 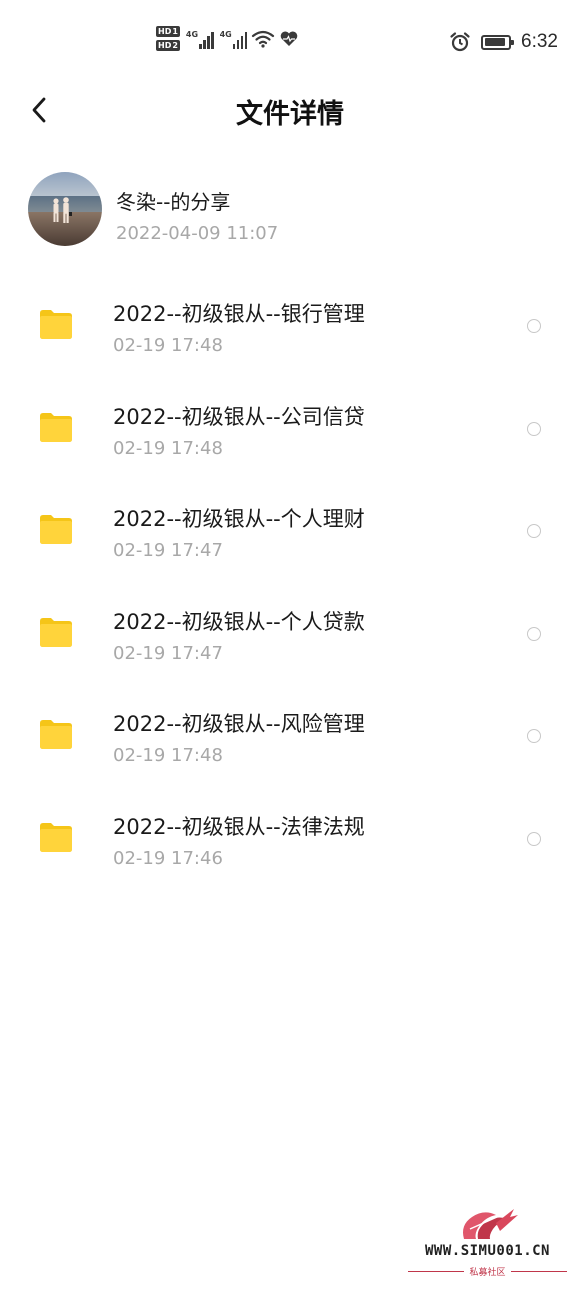 What do you see at coordinates (290, 114) in the screenshot?
I see `page-title: 文件详情` at bounding box center [290, 114].